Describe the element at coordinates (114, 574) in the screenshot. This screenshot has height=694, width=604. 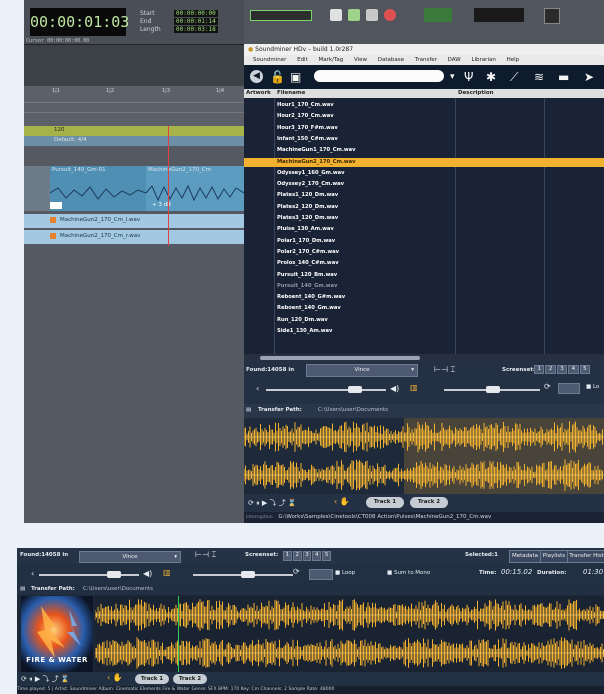
I see `volume-slider-knob` at that location.